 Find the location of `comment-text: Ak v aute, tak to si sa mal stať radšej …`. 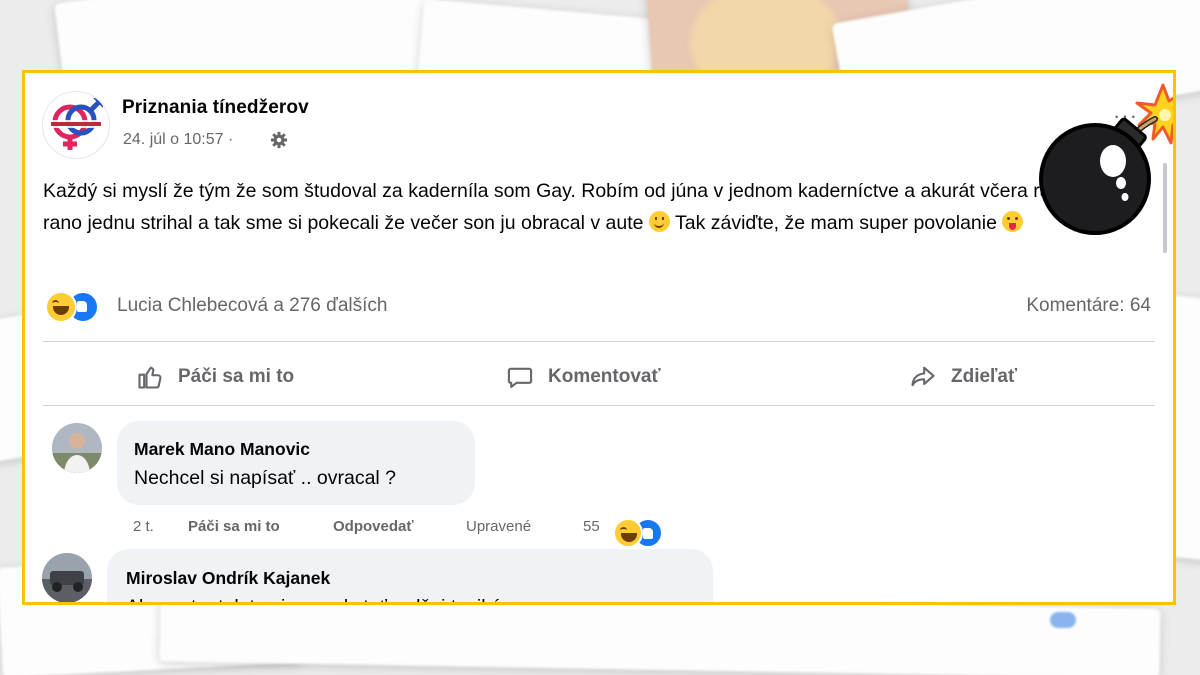

comment-text: Ak v aute, tak to si sa mal stať radšej … is located at coordinates (339, 599).